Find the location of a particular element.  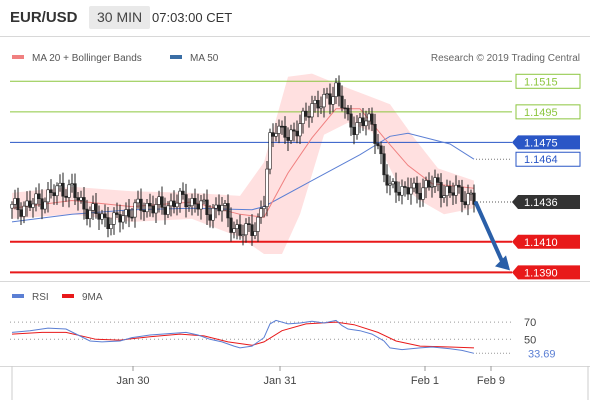

level-label-1.1410-text: 1.1410 is located at coordinates (541, 243).